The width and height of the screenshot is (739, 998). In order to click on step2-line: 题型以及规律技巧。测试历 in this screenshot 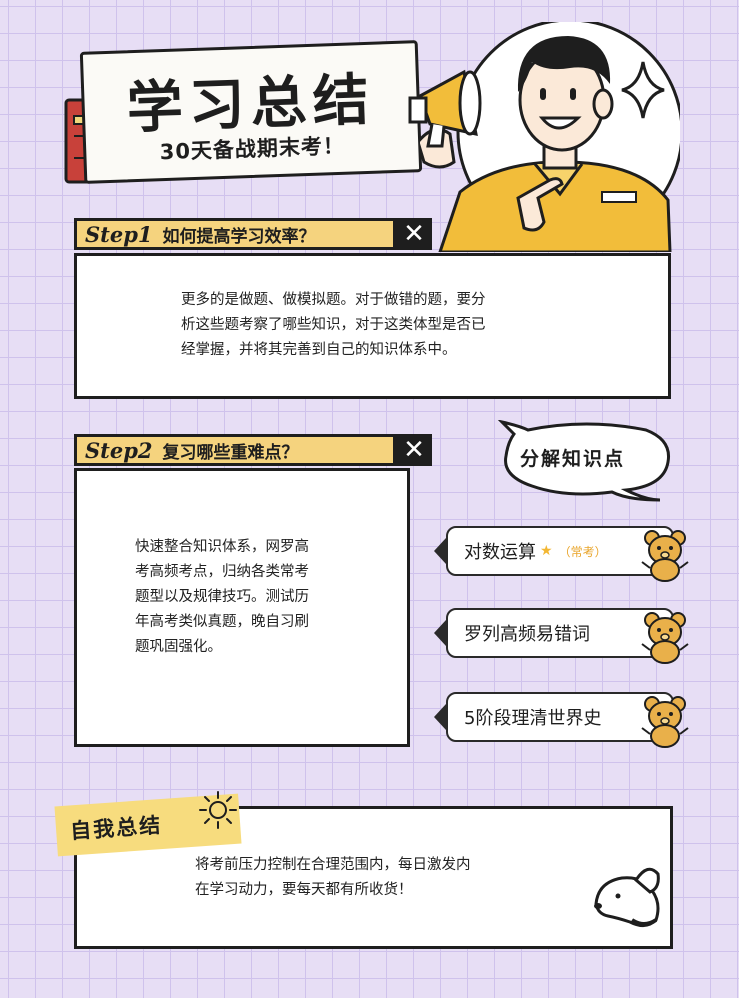, I will do `click(222, 597)`.